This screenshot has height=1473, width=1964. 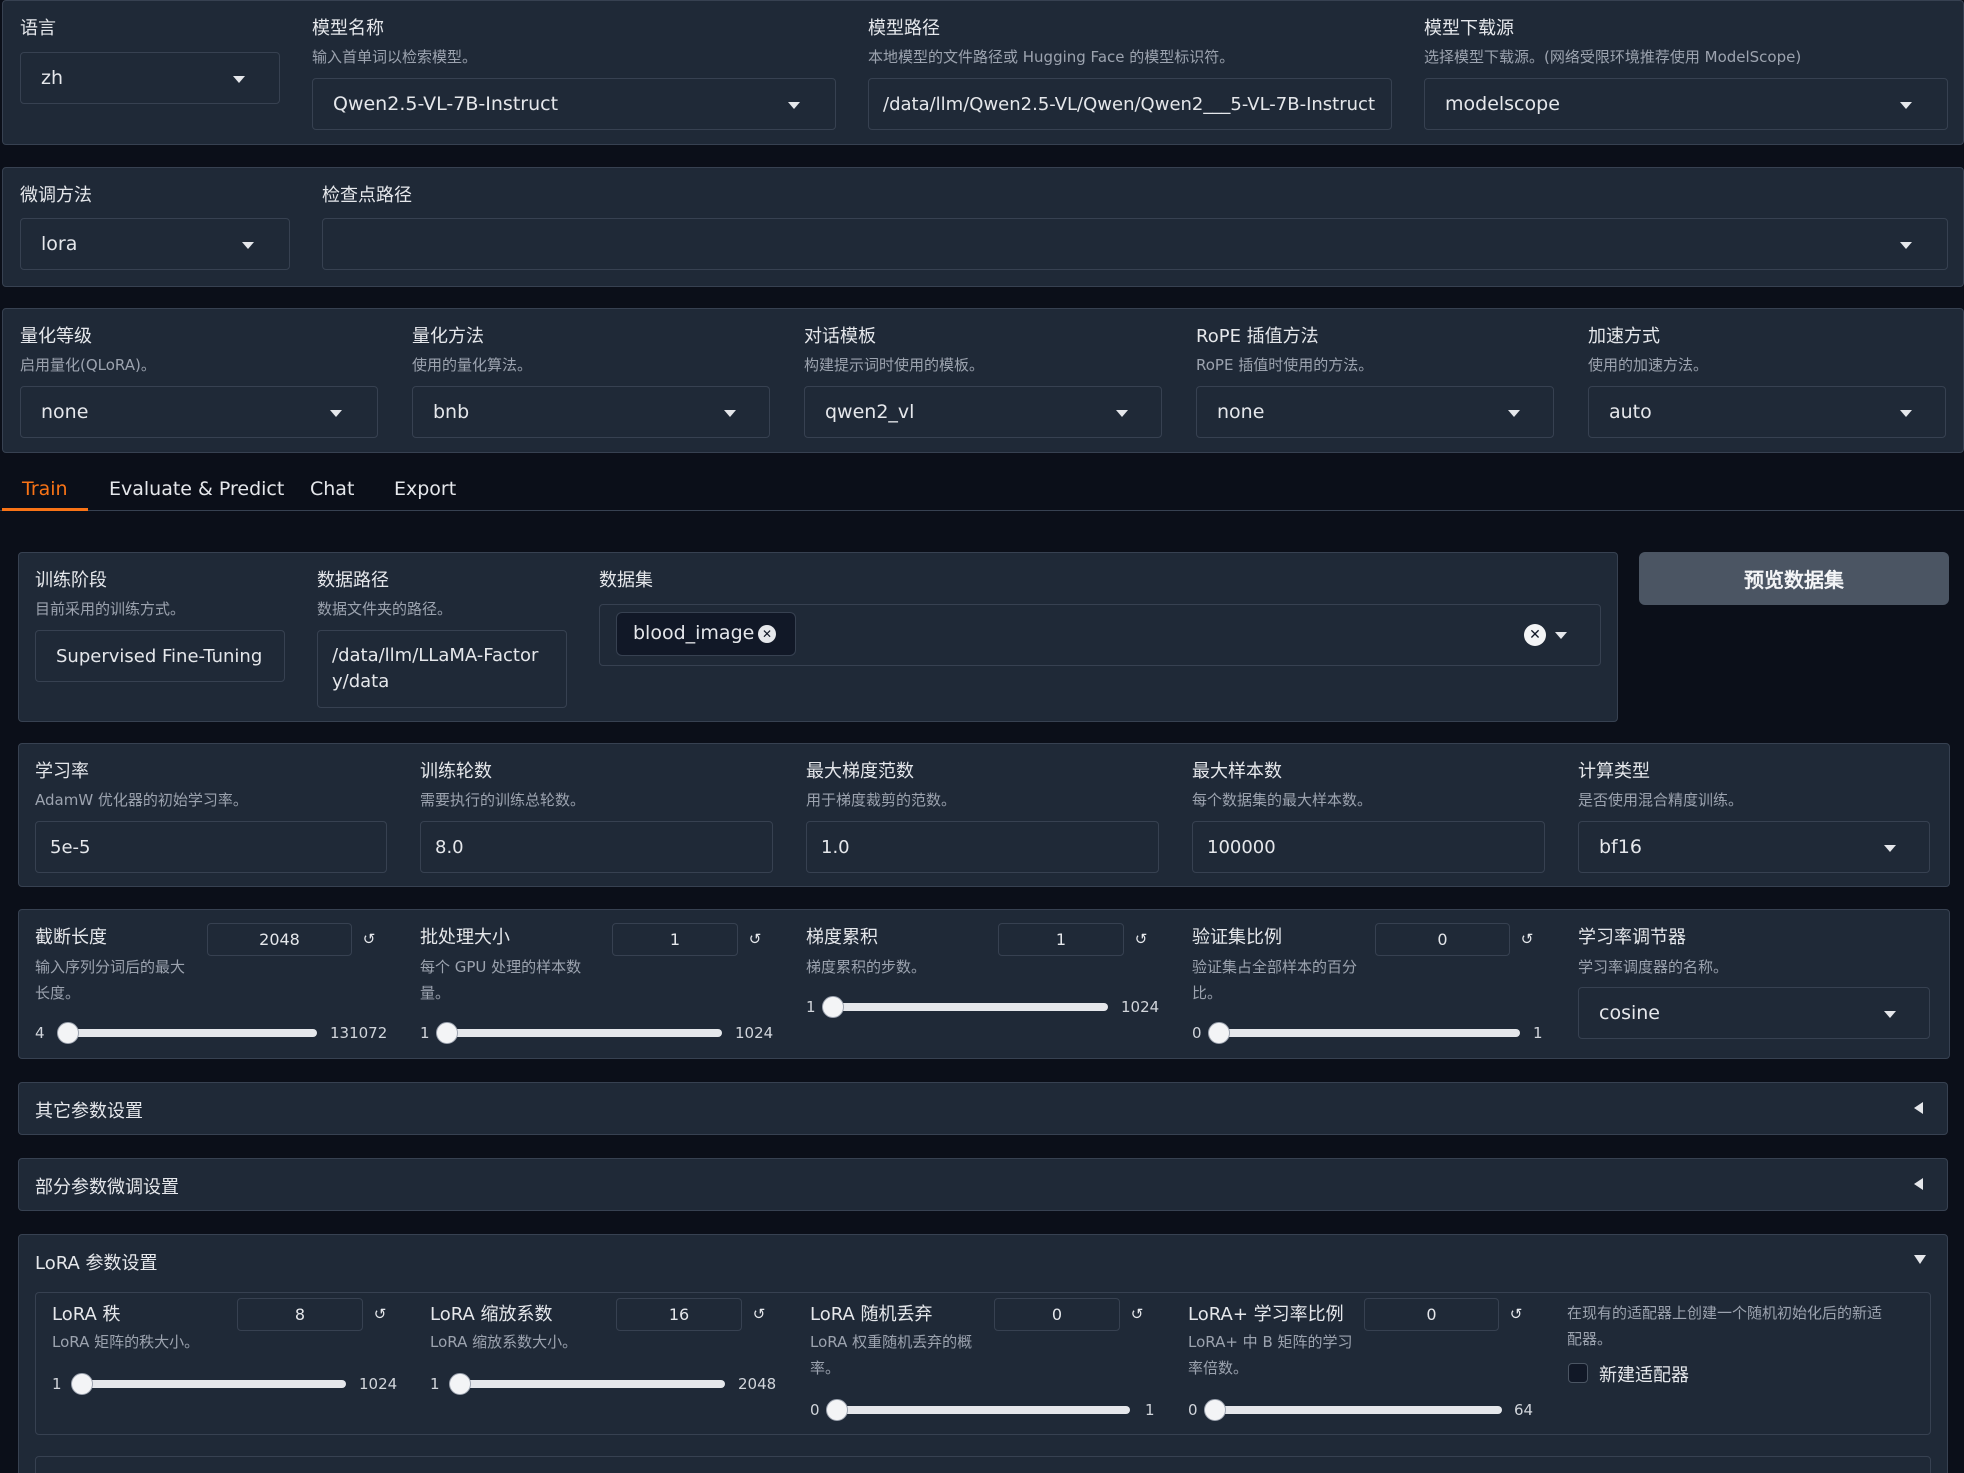 What do you see at coordinates (1535, 635) in the screenshot?
I see `clear-icon: ✕` at bounding box center [1535, 635].